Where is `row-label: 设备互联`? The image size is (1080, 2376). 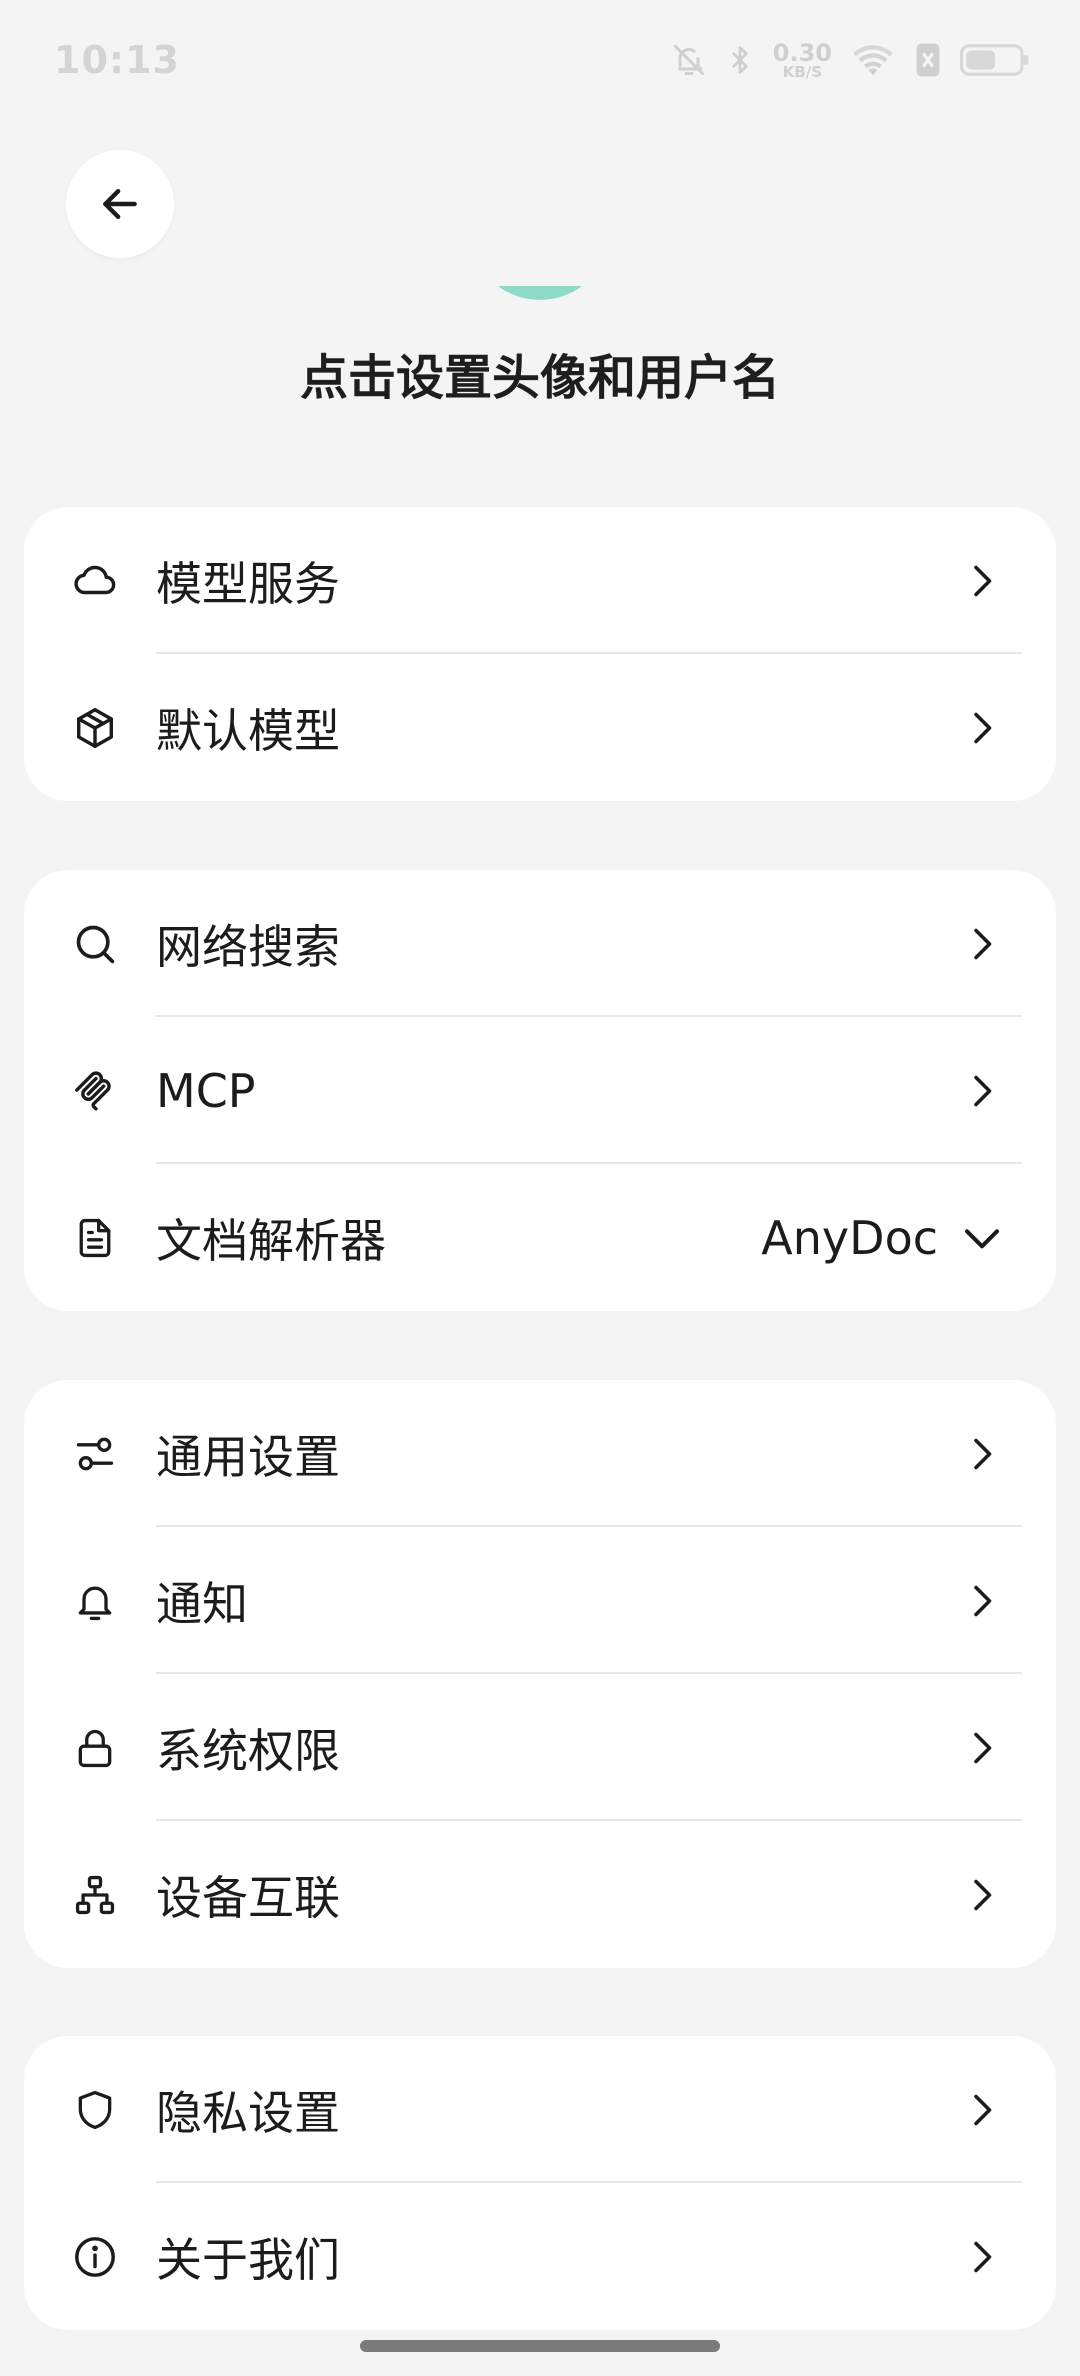
row-label: 设备互联 is located at coordinates (248, 1897).